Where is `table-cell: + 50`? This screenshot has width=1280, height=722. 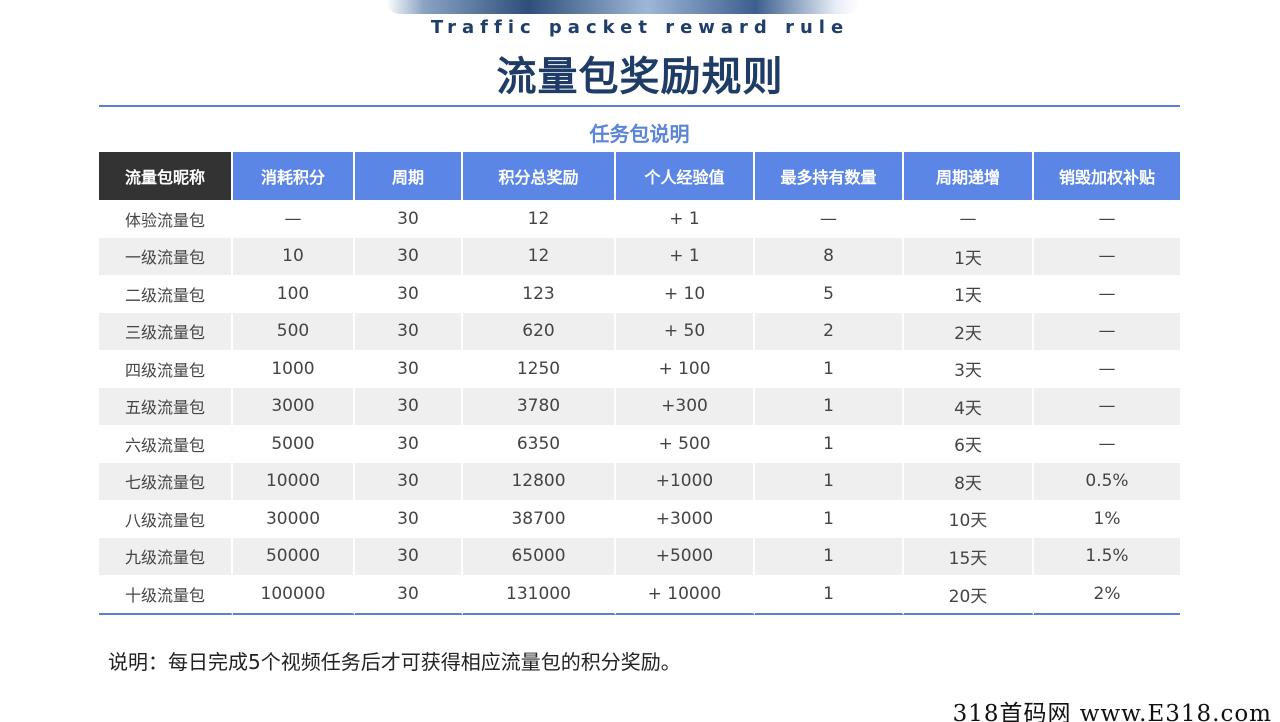
table-cell: + 50 is located at coordinates (685, 331).